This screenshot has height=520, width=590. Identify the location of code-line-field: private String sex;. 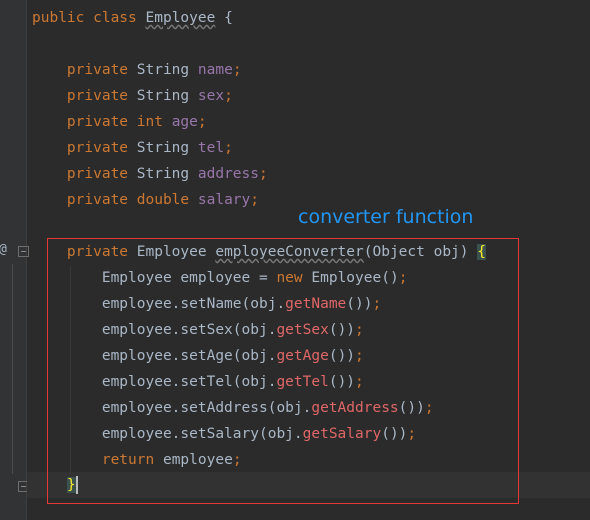
(132, 96).